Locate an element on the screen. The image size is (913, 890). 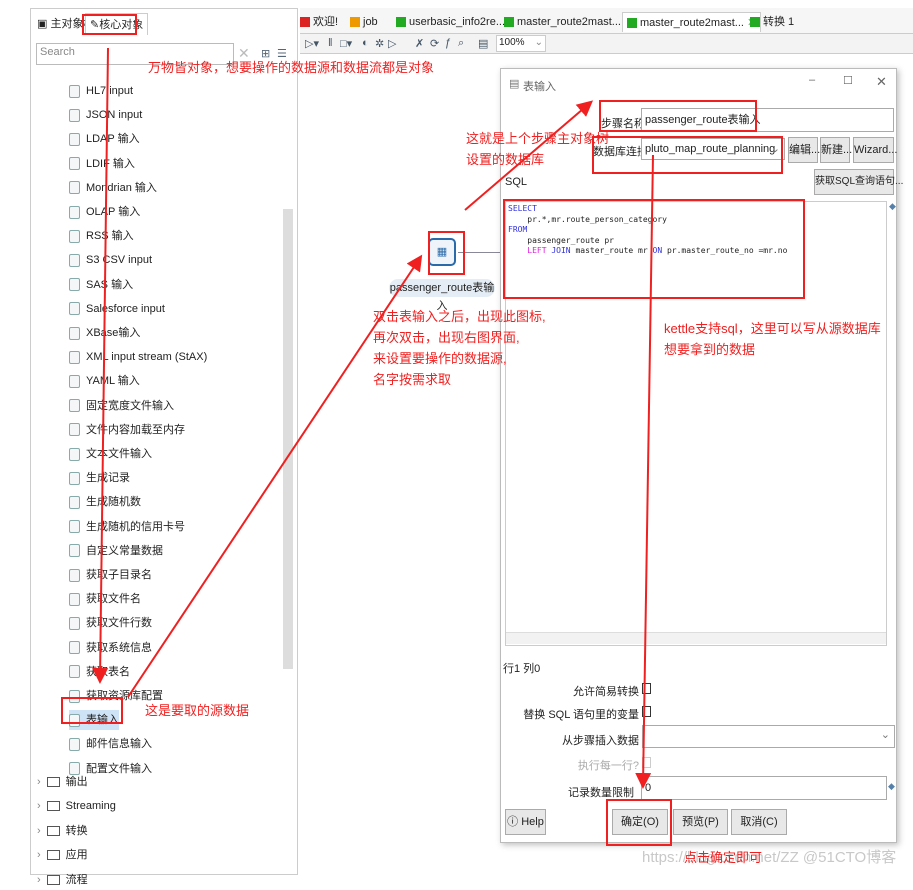
tree-item: SAS 输入 is located at coordinates (101, 285).